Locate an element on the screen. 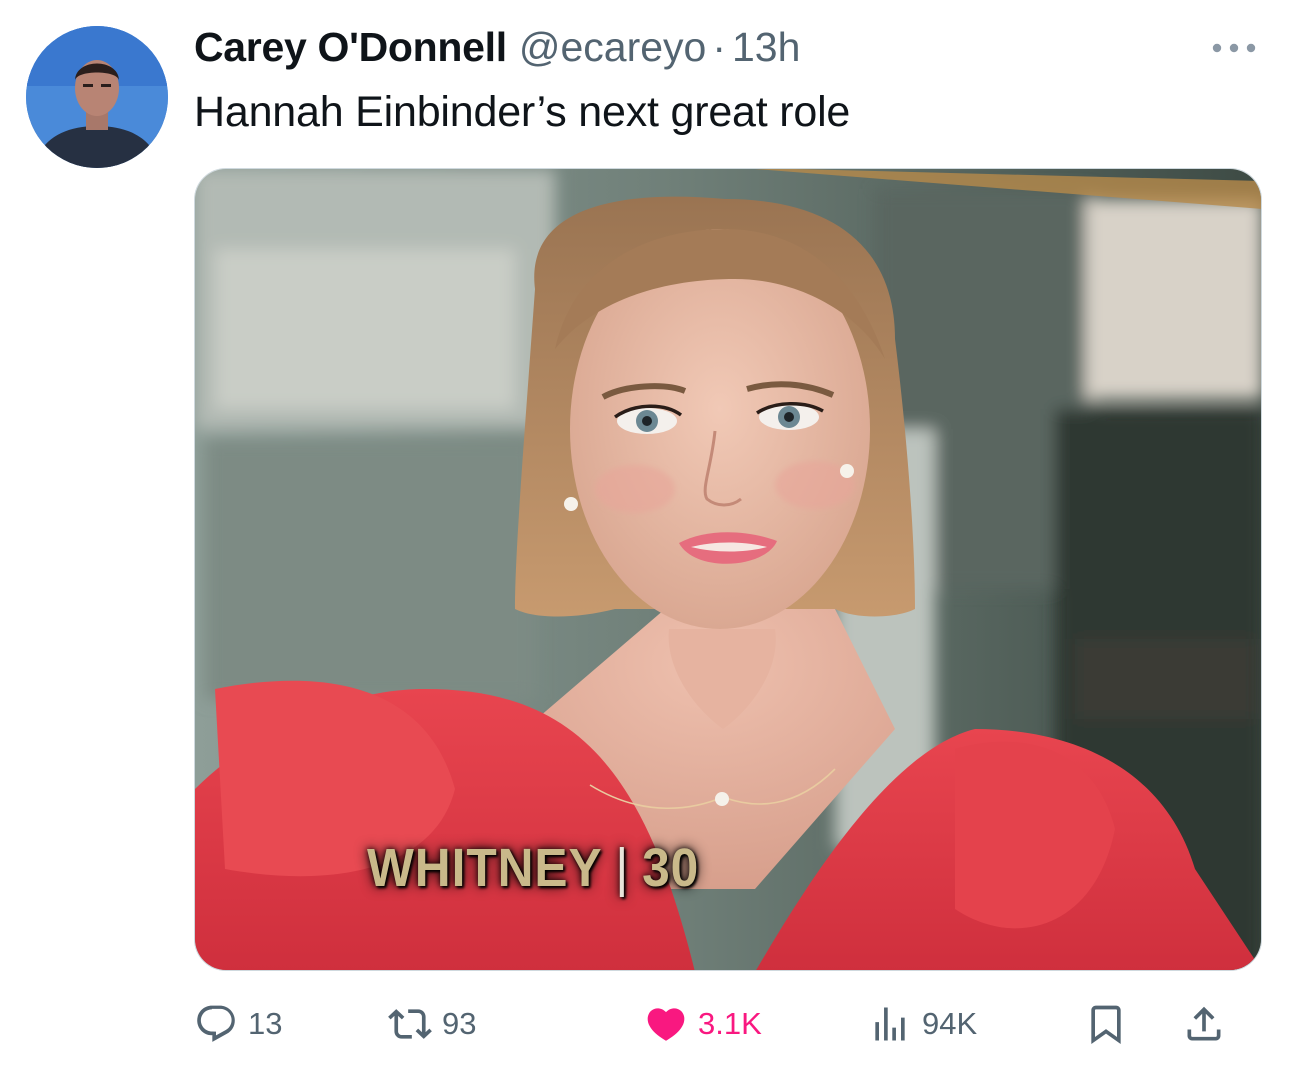 Image resolution: width=1290 pixels, height=1073 pixels. reply-count: 13 is located at coordinates (265, 1023).